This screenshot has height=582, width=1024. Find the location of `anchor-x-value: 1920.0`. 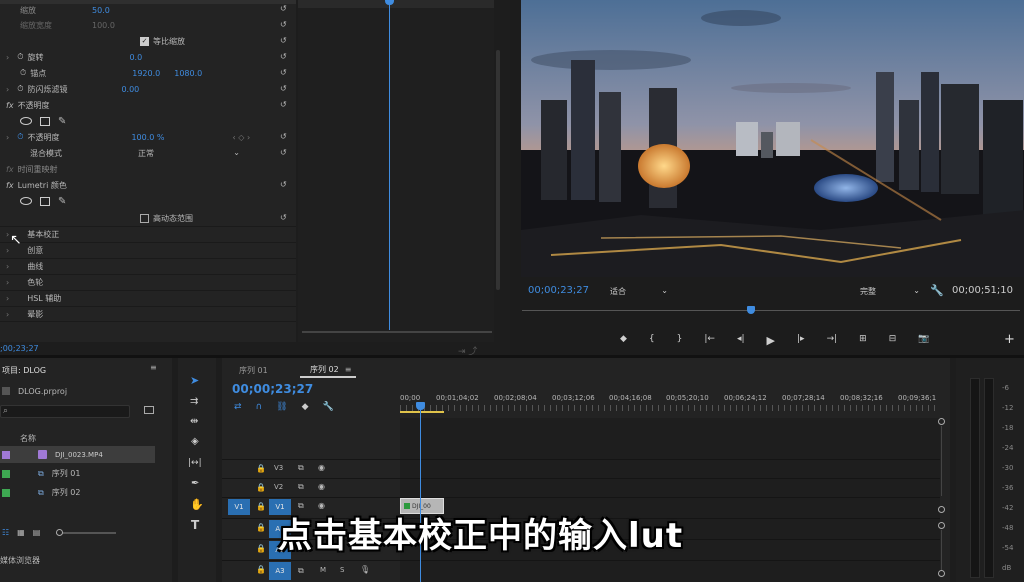

anchor-x-value: 1920.0 is located at coordinates (146, 73).